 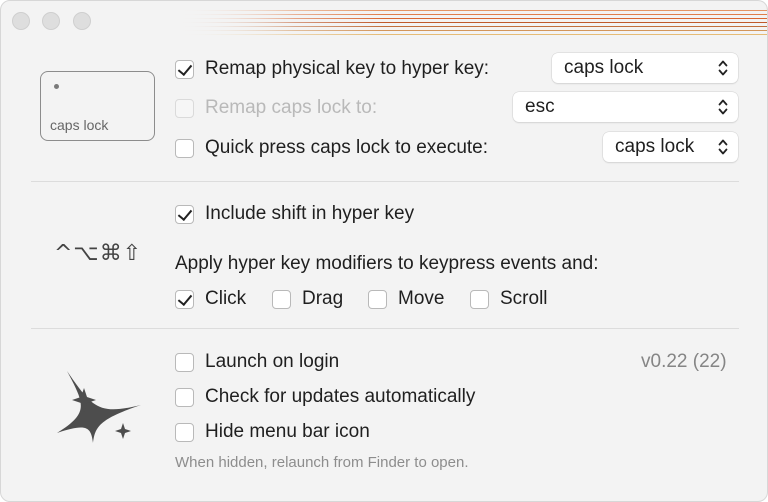 What do you see at coordinates (272, 361) in the screenshot?
I see `launch-login-label: Launch on login` at bounding box center [272, 361].